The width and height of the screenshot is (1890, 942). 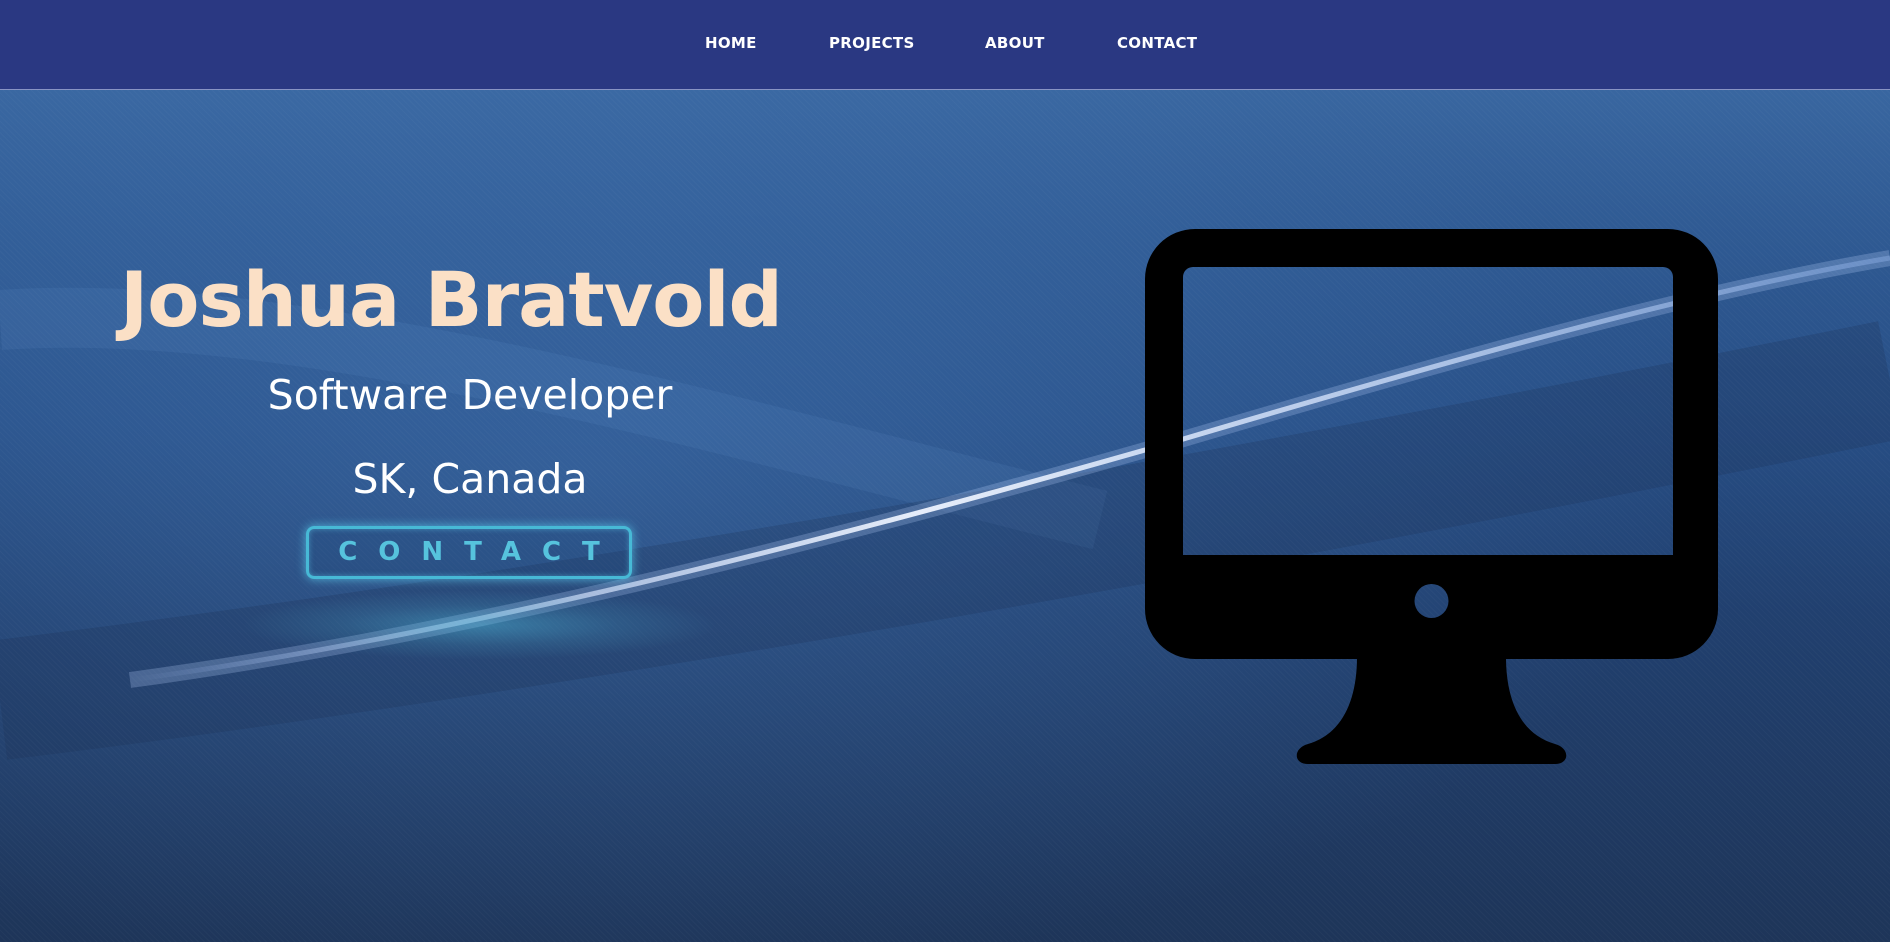 I want to click on hero-name: Joshua Bratvold, so click(x=451, y=299).